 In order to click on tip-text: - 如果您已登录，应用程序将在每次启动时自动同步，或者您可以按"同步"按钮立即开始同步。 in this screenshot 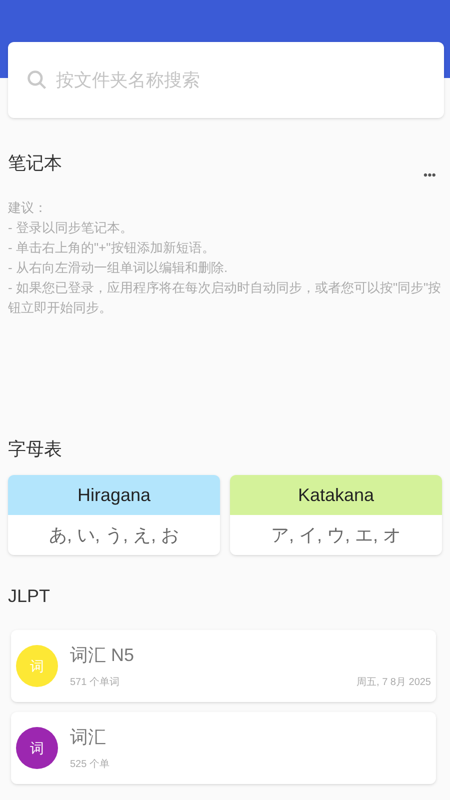, I will do `click(225, 298)`.